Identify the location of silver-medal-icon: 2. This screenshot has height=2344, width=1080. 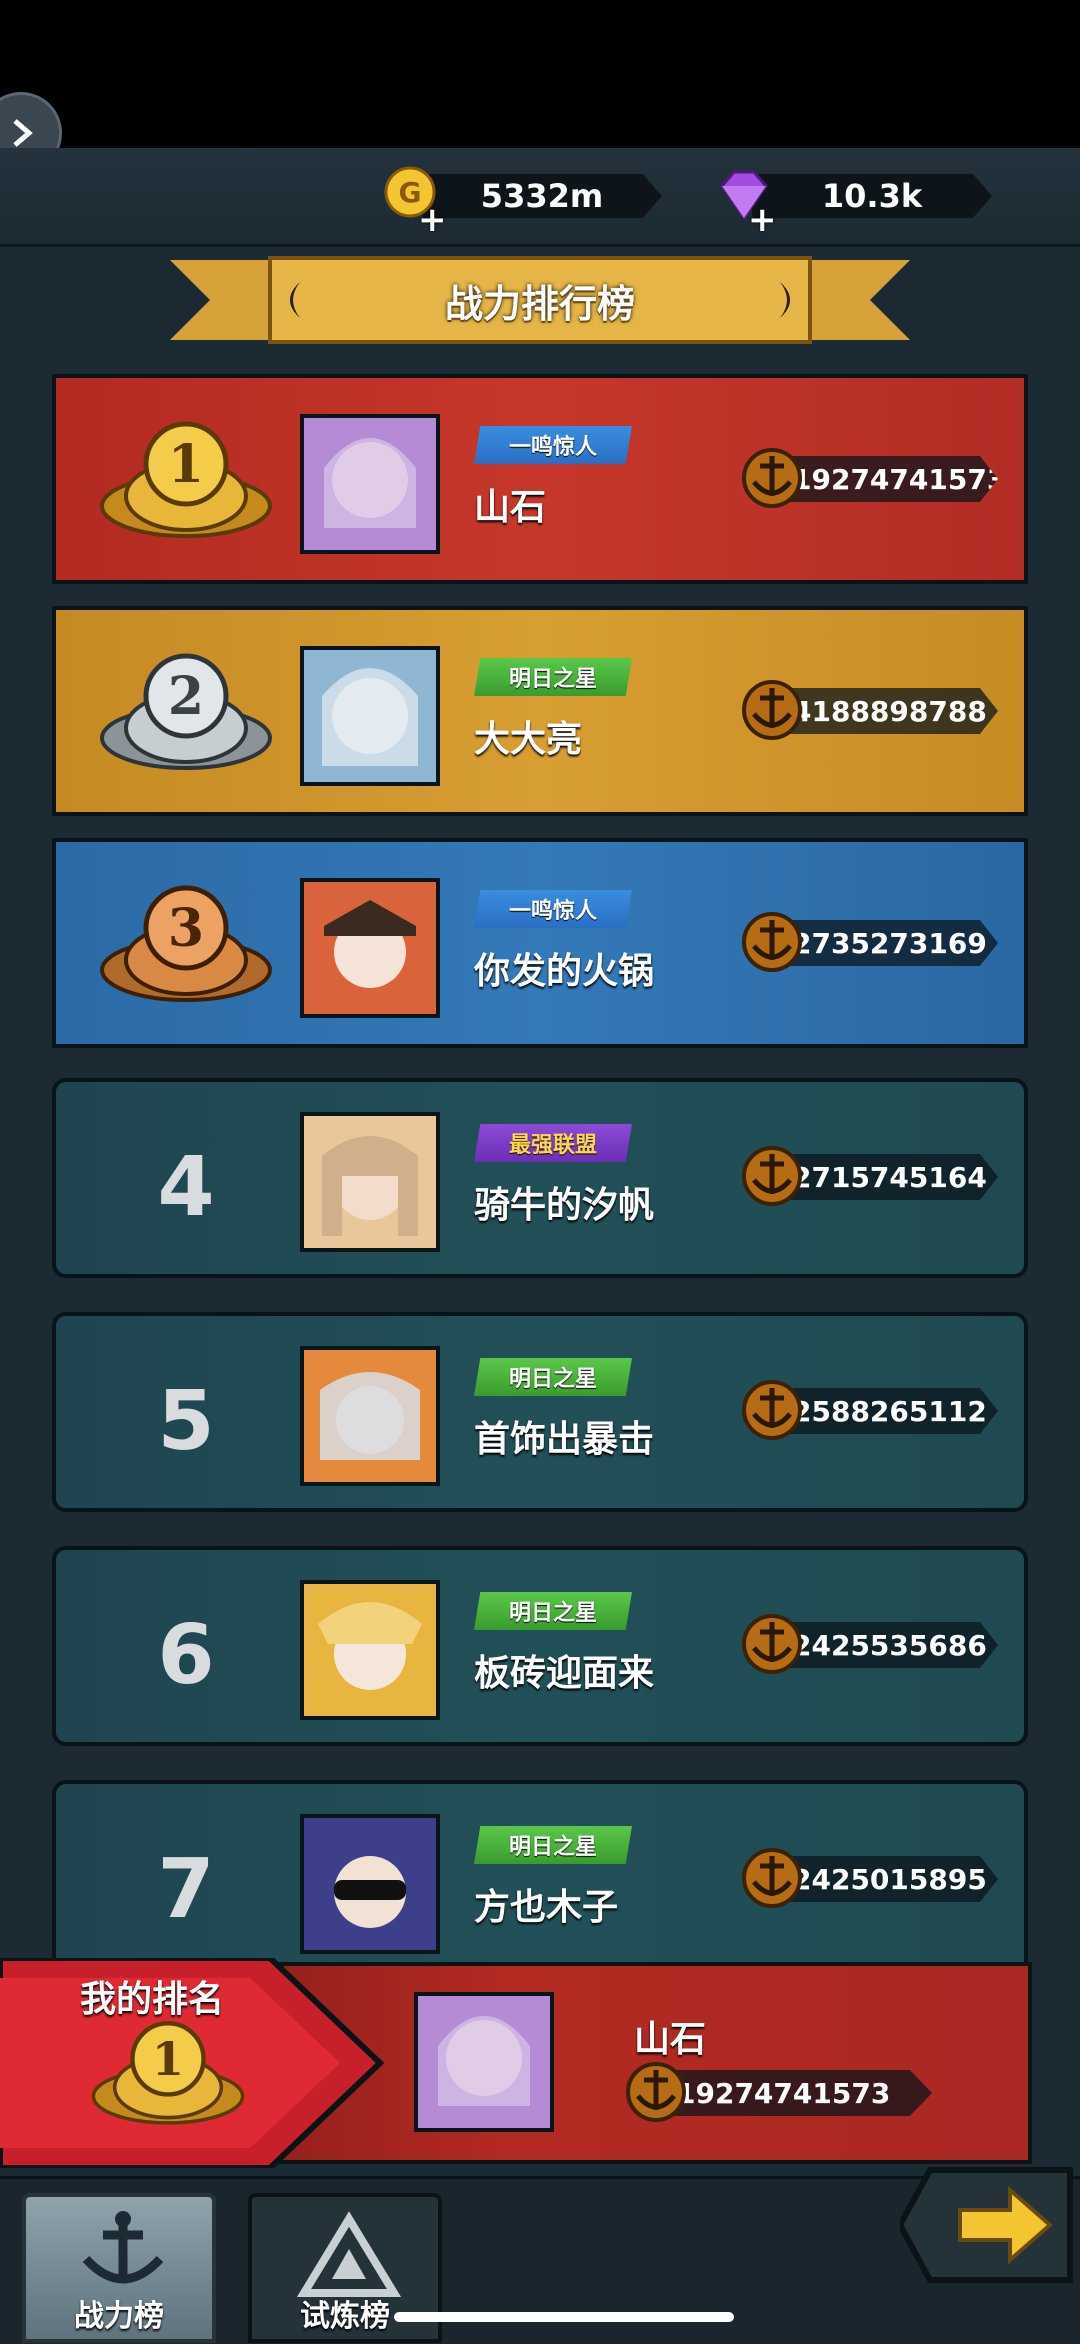
(186, 711).